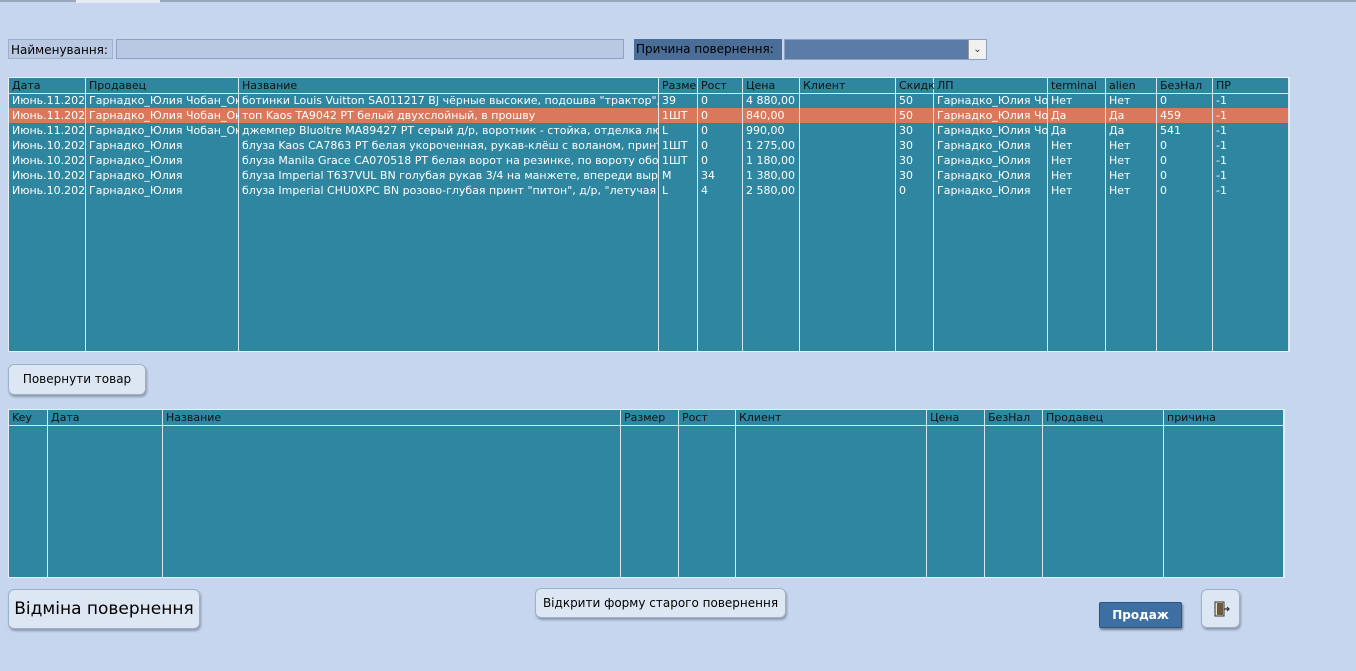 Image resolution: width=1356 pixels, height=671 pixels. I want to click on table-cell: M, so click(678, 175).